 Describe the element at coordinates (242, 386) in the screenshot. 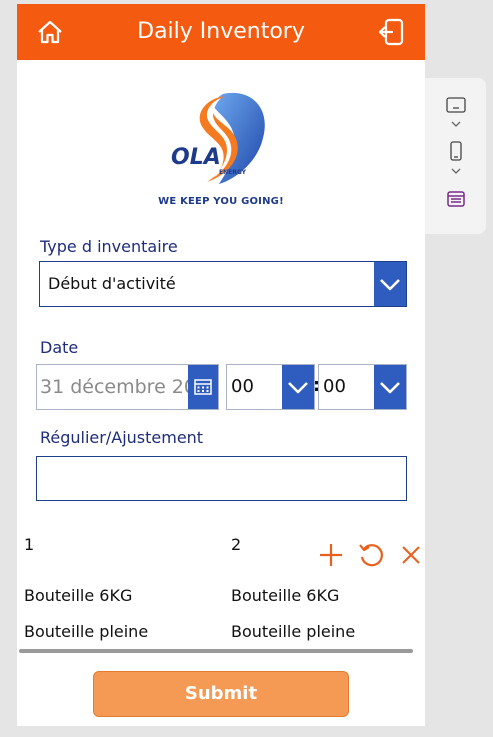

I see `hour-value: 00` at that location.